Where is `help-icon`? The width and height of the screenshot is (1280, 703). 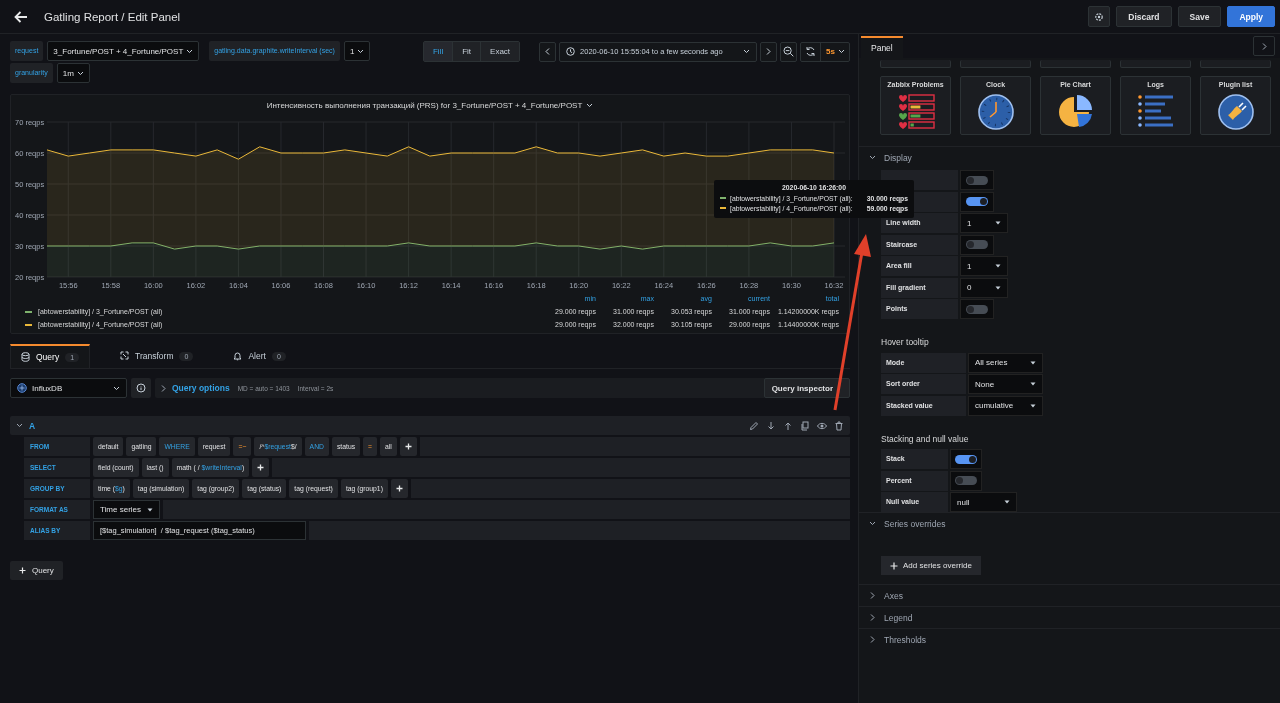 help-icon is located at coordinates (141, 388).